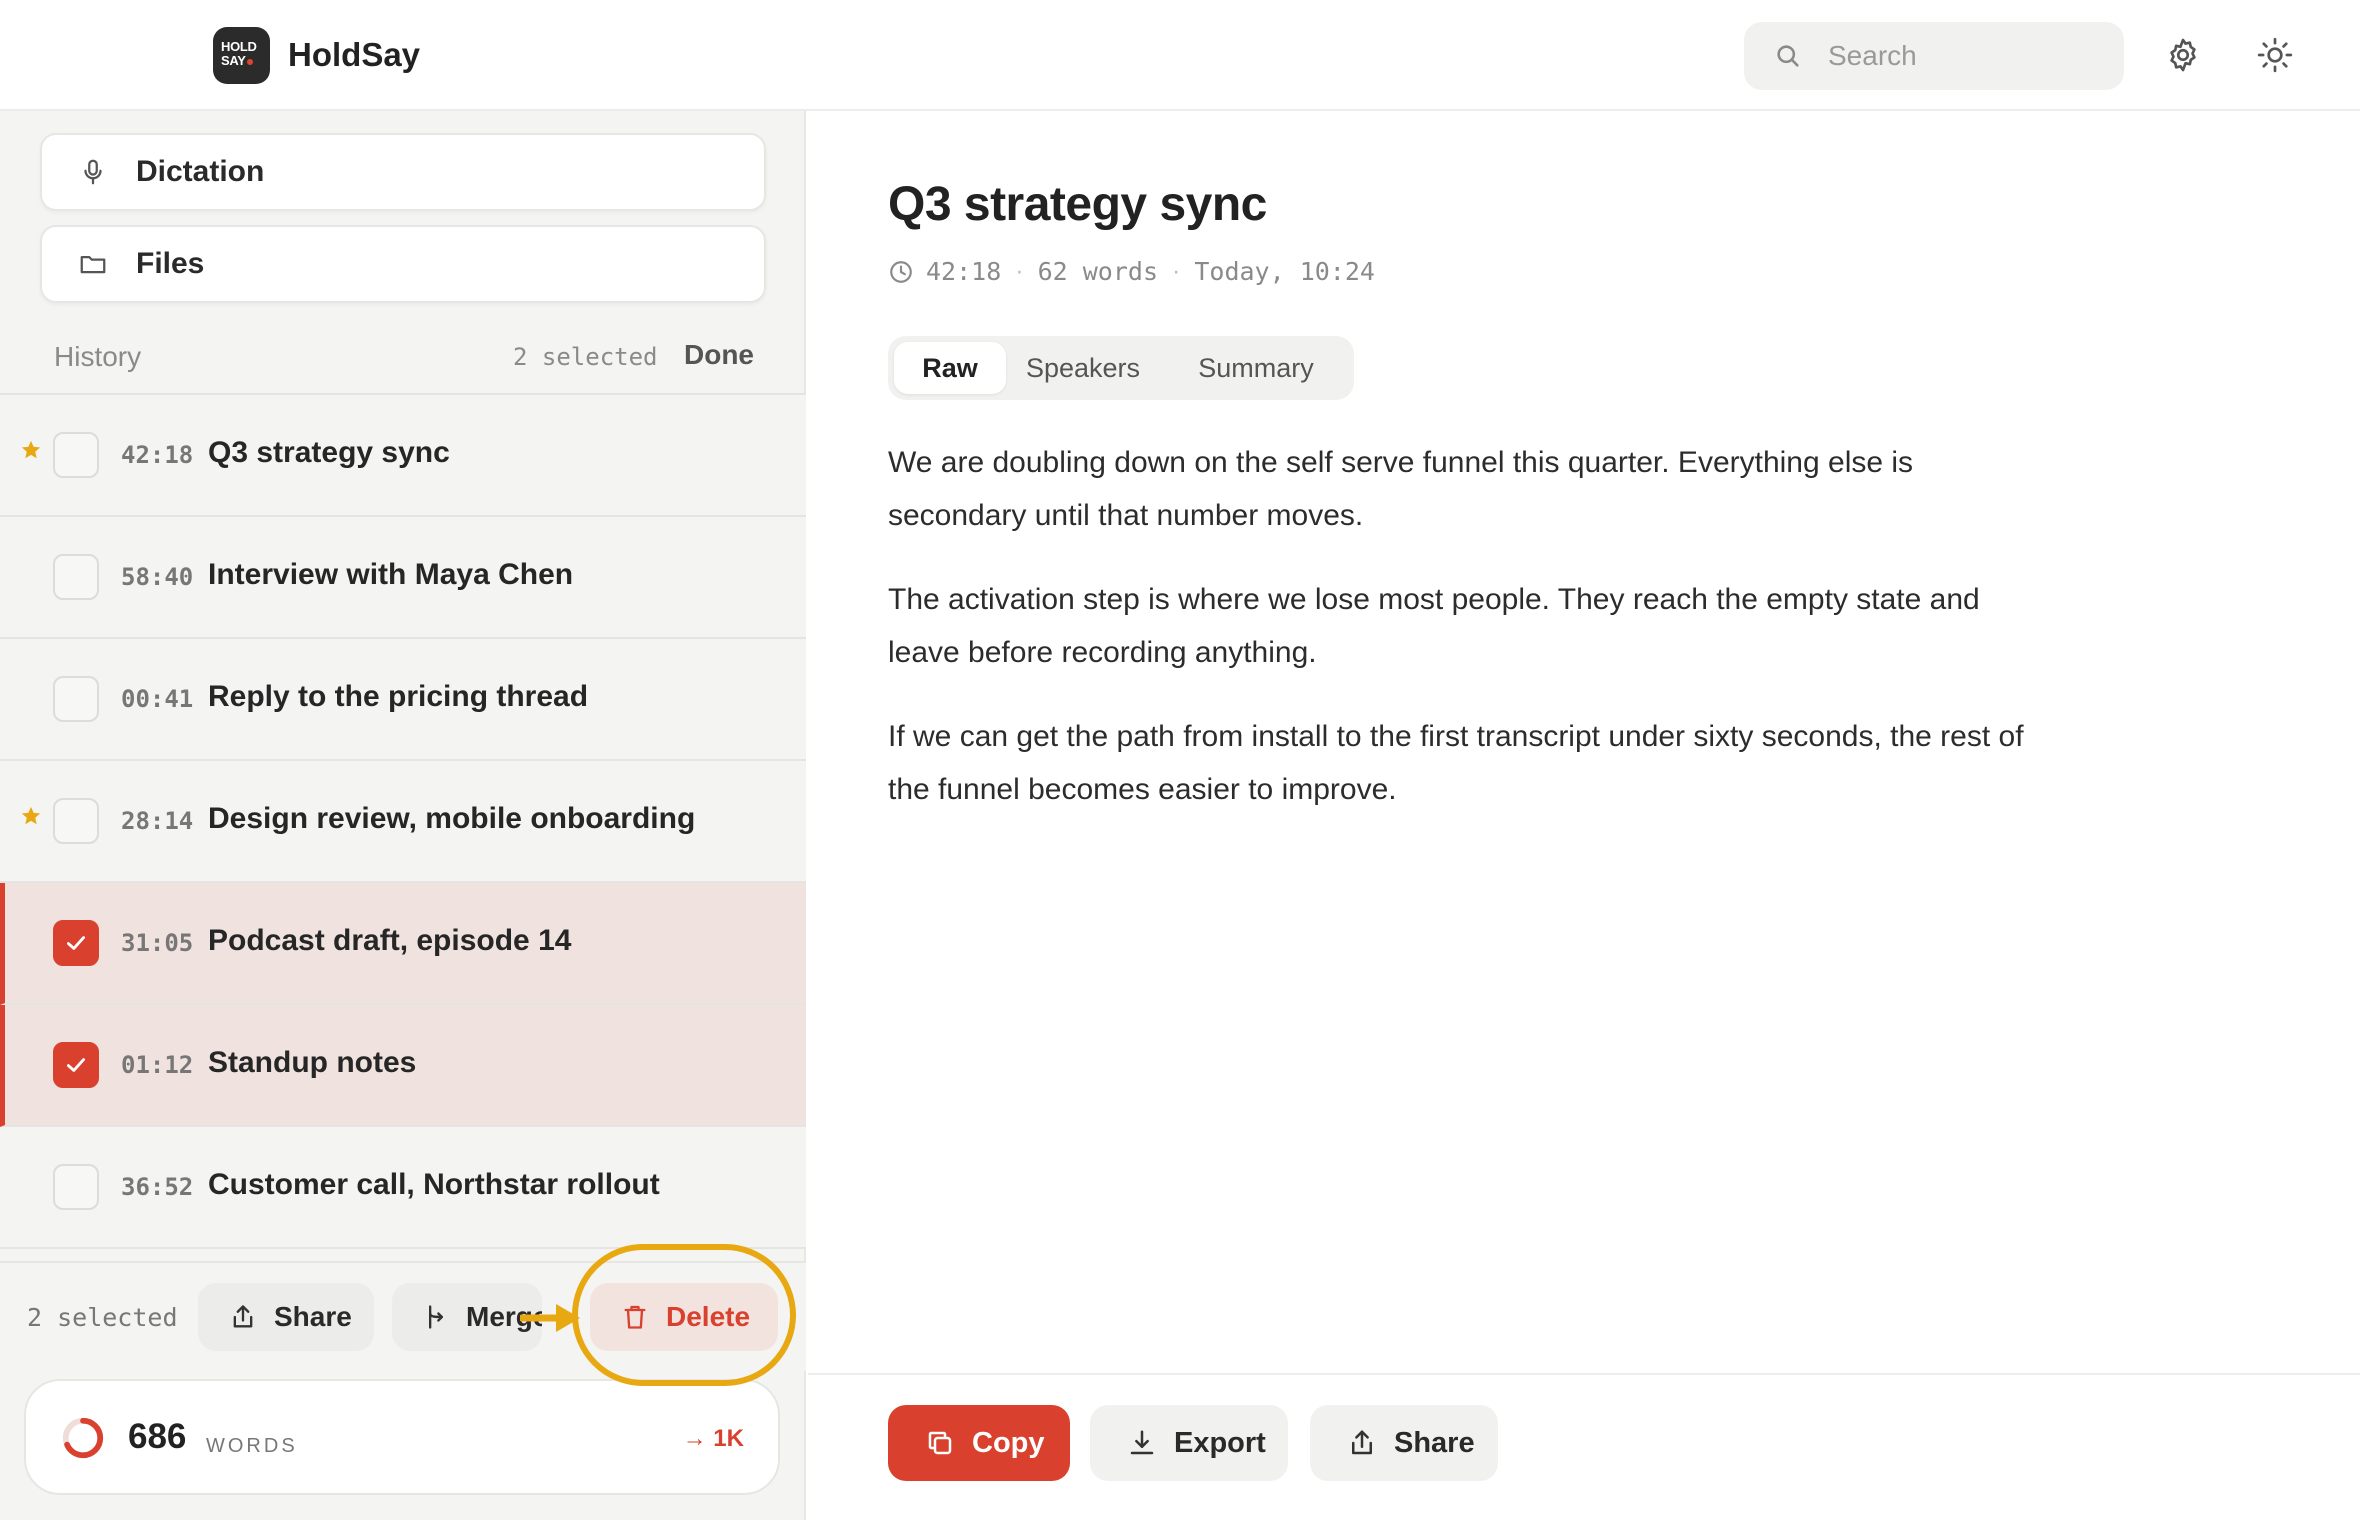 This screenshot has width=2360, height=1520. What do you see at coordinates (252, 1446) in the screenshot?
I see `word-count-unit: WORDS` at bounding box center [252, 1446].